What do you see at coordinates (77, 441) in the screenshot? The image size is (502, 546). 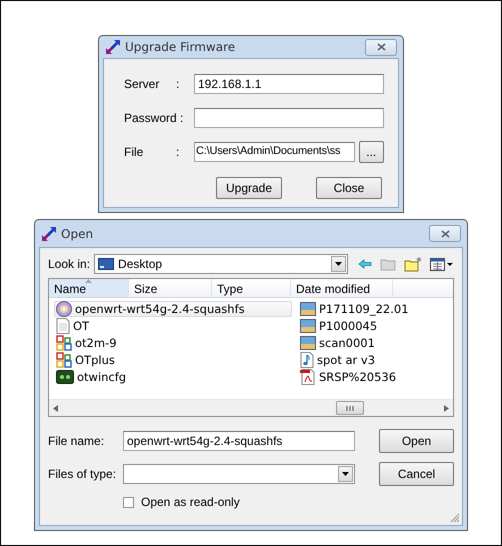 I see `file-name-label: File name:` at bounding box center [77, 441].